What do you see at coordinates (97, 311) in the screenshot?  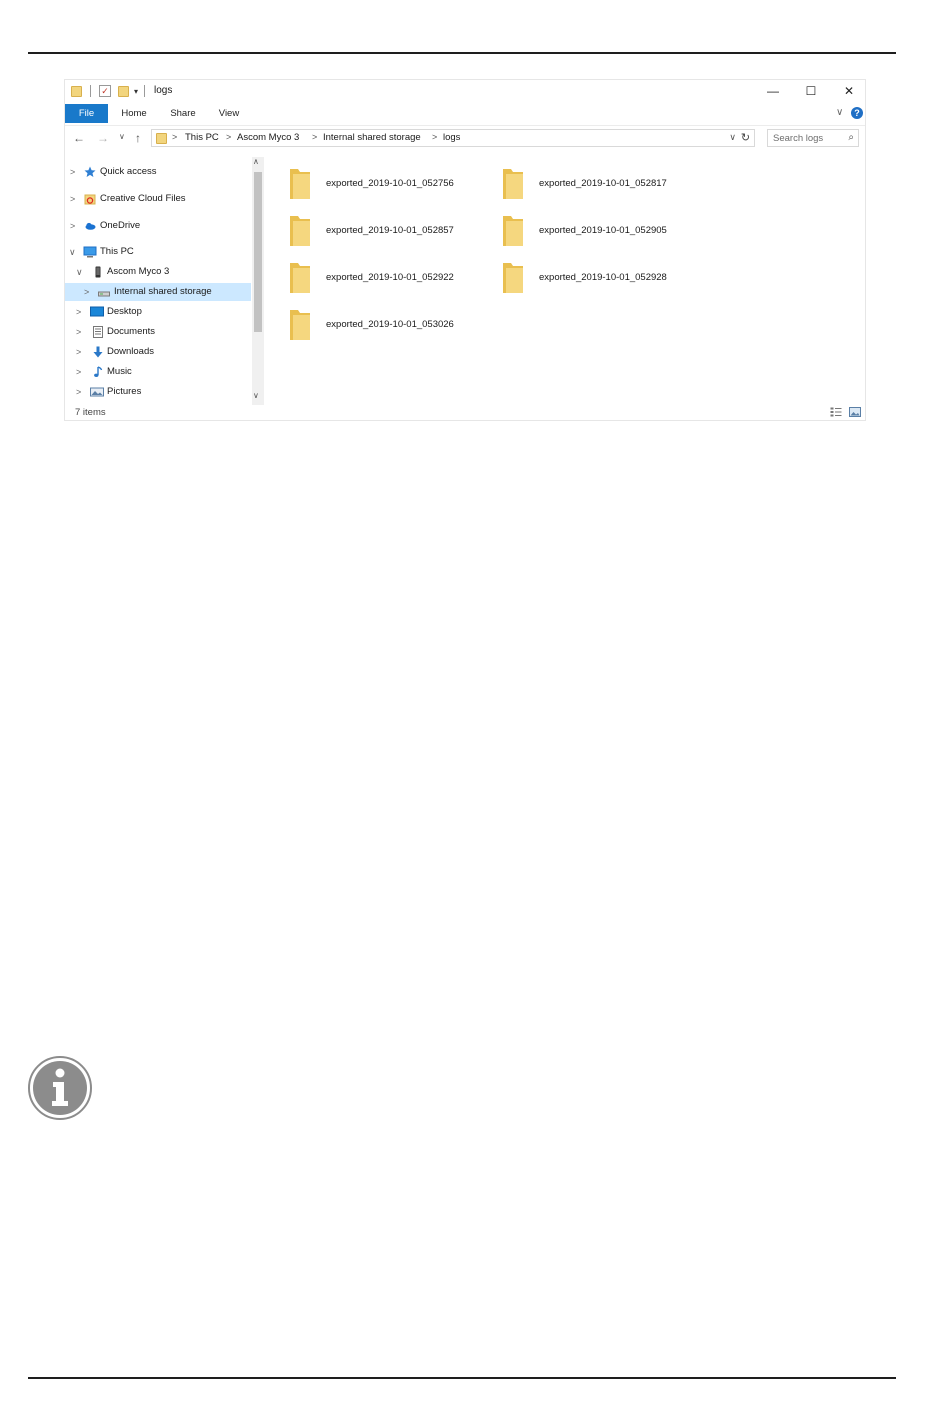 I see `desktop-icon` at bounding box center [97, 311].